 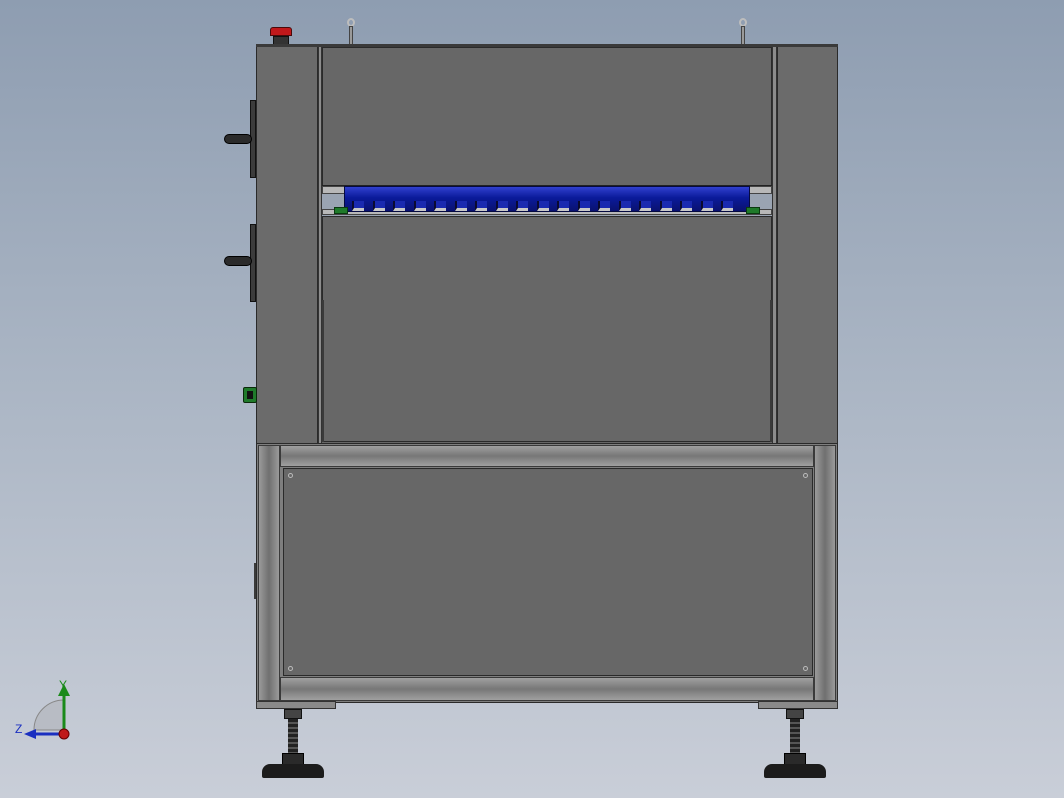 What do you see at coordinates (547, 329) in the screenshot?
I see `lower-cover-panel` at bounding box center [547, 329].